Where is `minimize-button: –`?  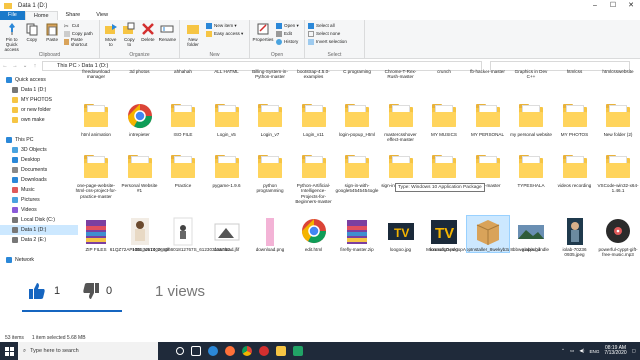
minimize-button: – is located at coordinates (595, 5).